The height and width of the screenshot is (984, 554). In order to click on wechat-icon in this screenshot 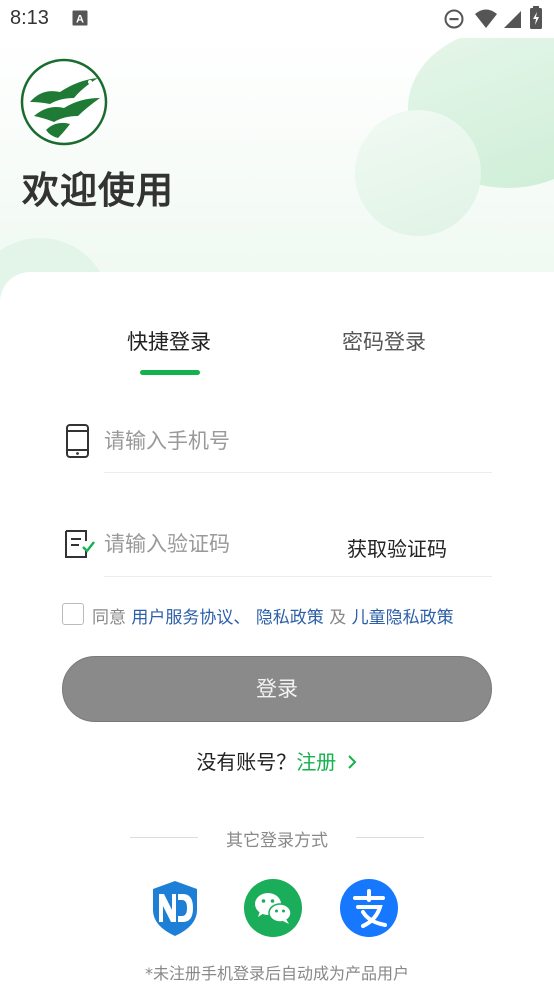, I will do `click(273, 908)`.